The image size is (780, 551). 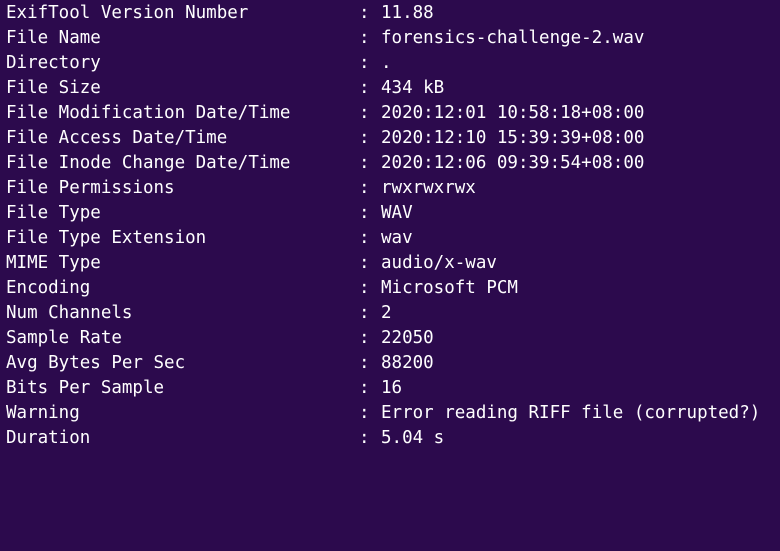 What do you see at coordinates (85, 388) in the screenshot?
I see `exif-key: Bits Per Sample` at bounding box center [85, 388].